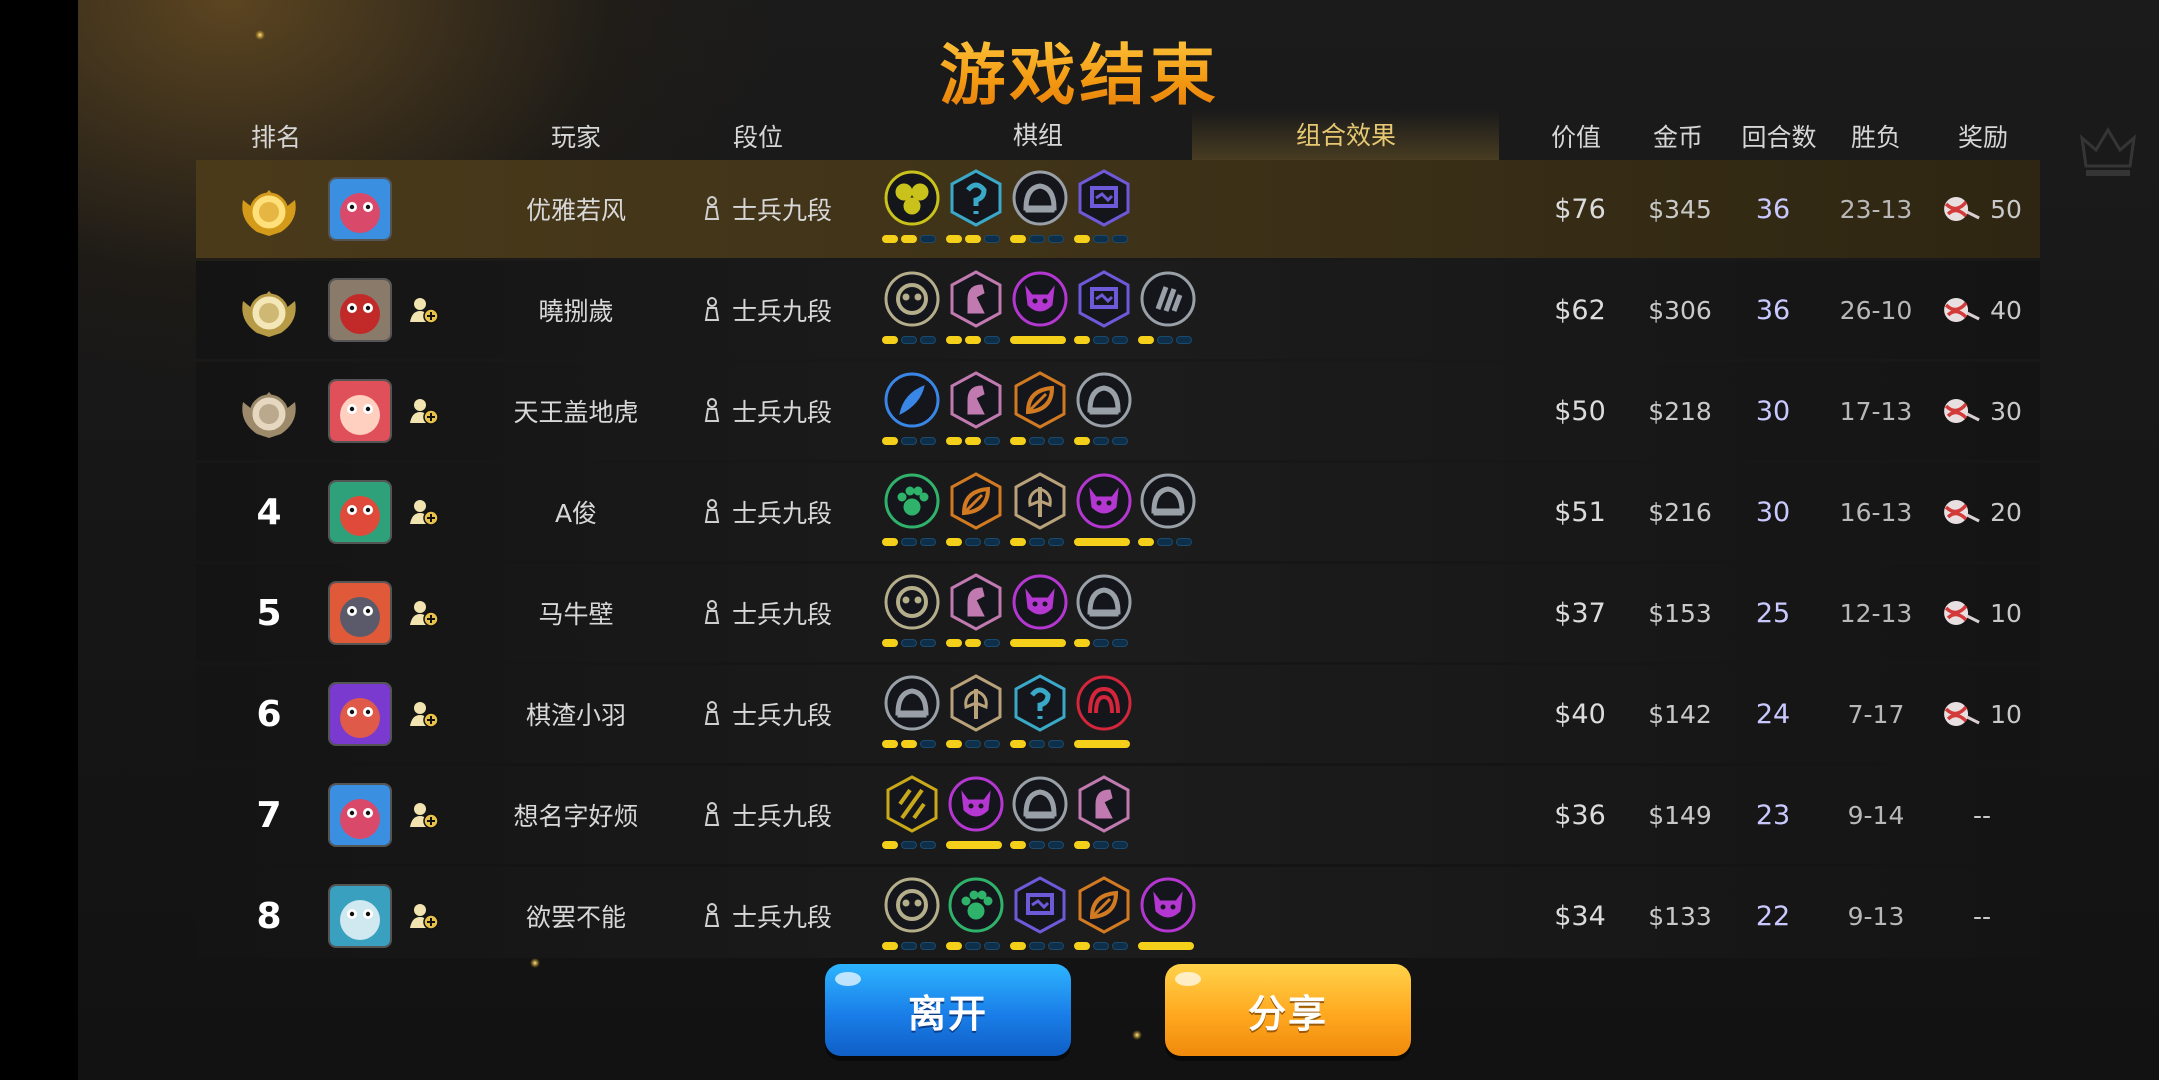  I want to click on table-row: 7 想名字好烦 士兵九段 $36 $149 23 9-14 --, so click(1118, 815).